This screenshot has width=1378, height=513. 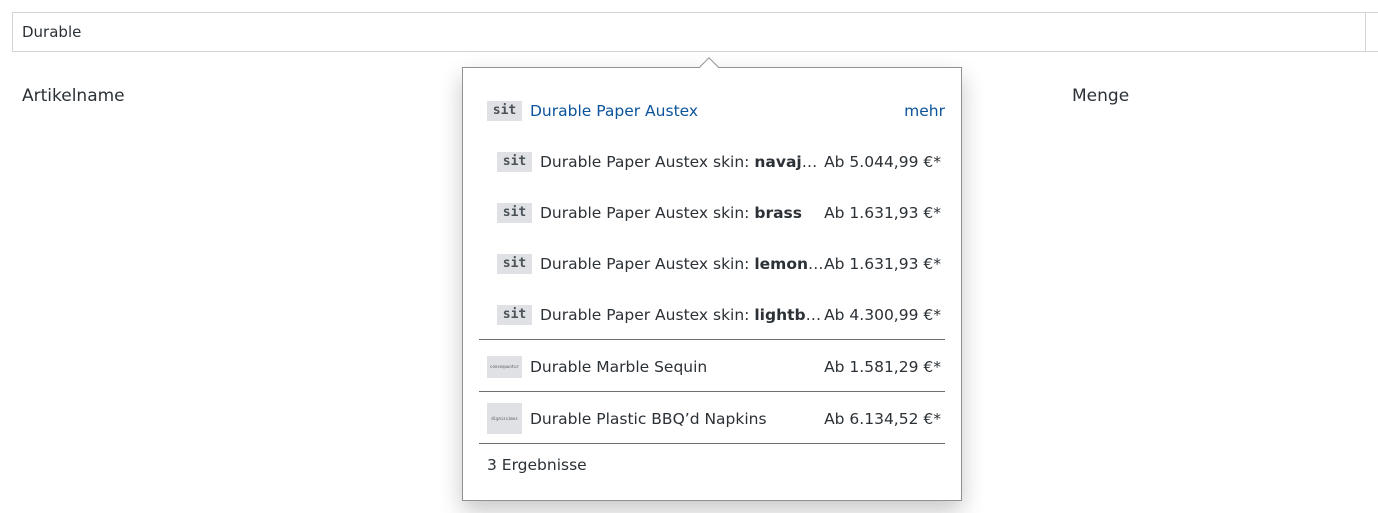 What do you see at coordinates (619, 366) in the screenshot?
I see `product-name: Durable Marble Sequin` at bounding box center [619, 366].